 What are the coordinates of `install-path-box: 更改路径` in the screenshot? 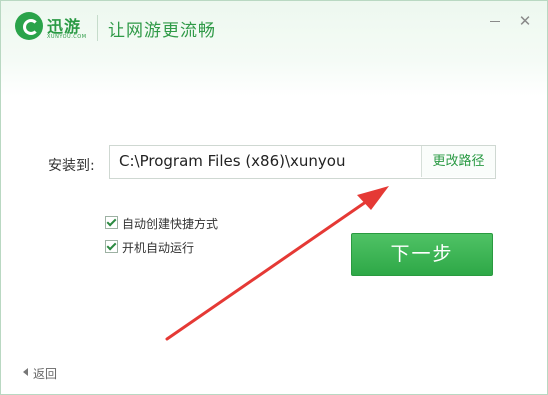 It's located at (302, 162).